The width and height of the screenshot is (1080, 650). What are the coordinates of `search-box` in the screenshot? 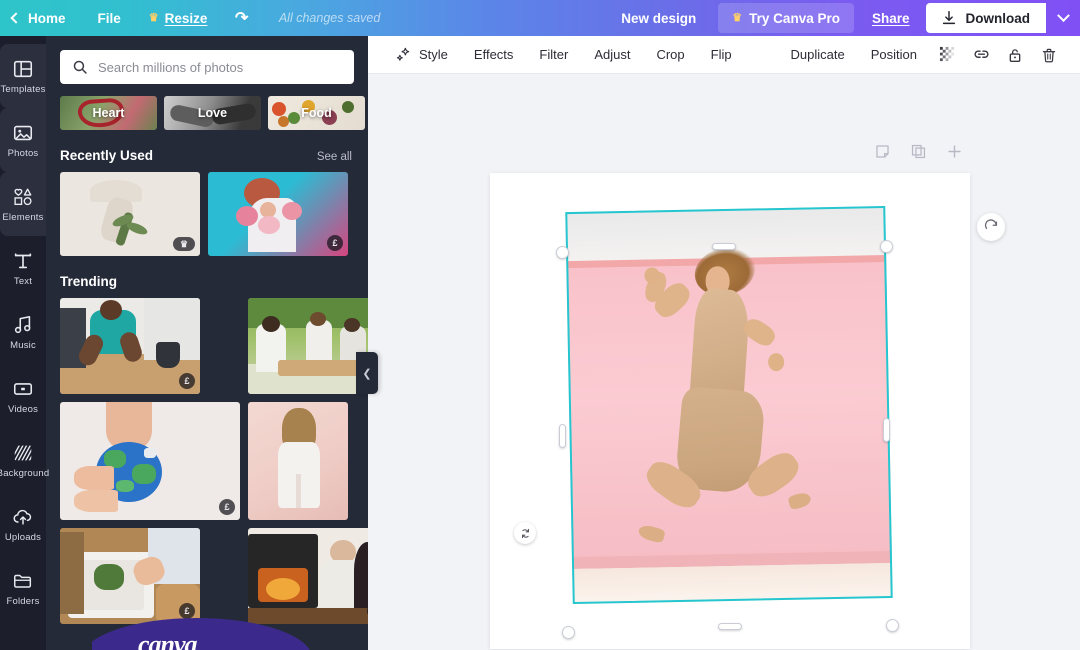 It's located at (207, 67).